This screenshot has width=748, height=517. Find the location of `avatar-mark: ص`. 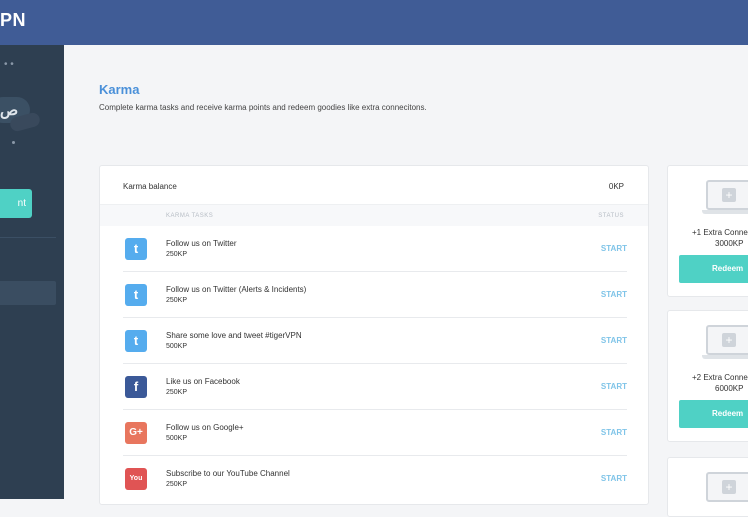

avatar-mark: ص is located at coordinates (9, 110).